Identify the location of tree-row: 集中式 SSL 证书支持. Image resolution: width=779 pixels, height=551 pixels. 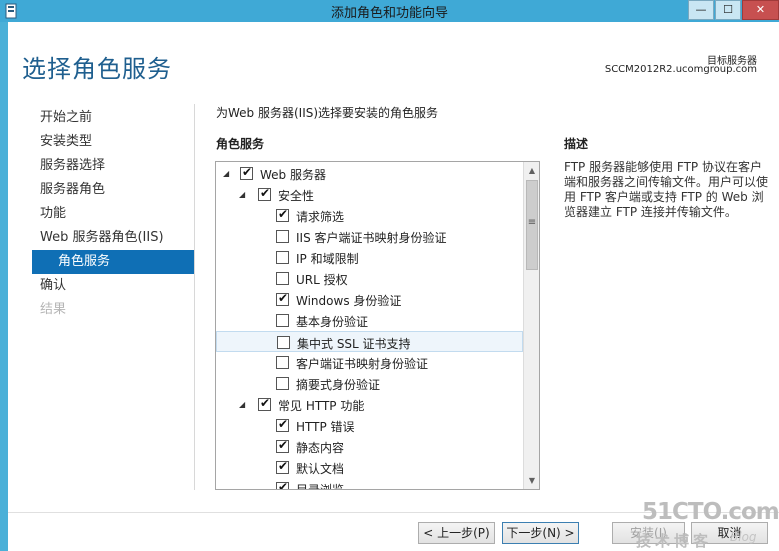
(369, 341).